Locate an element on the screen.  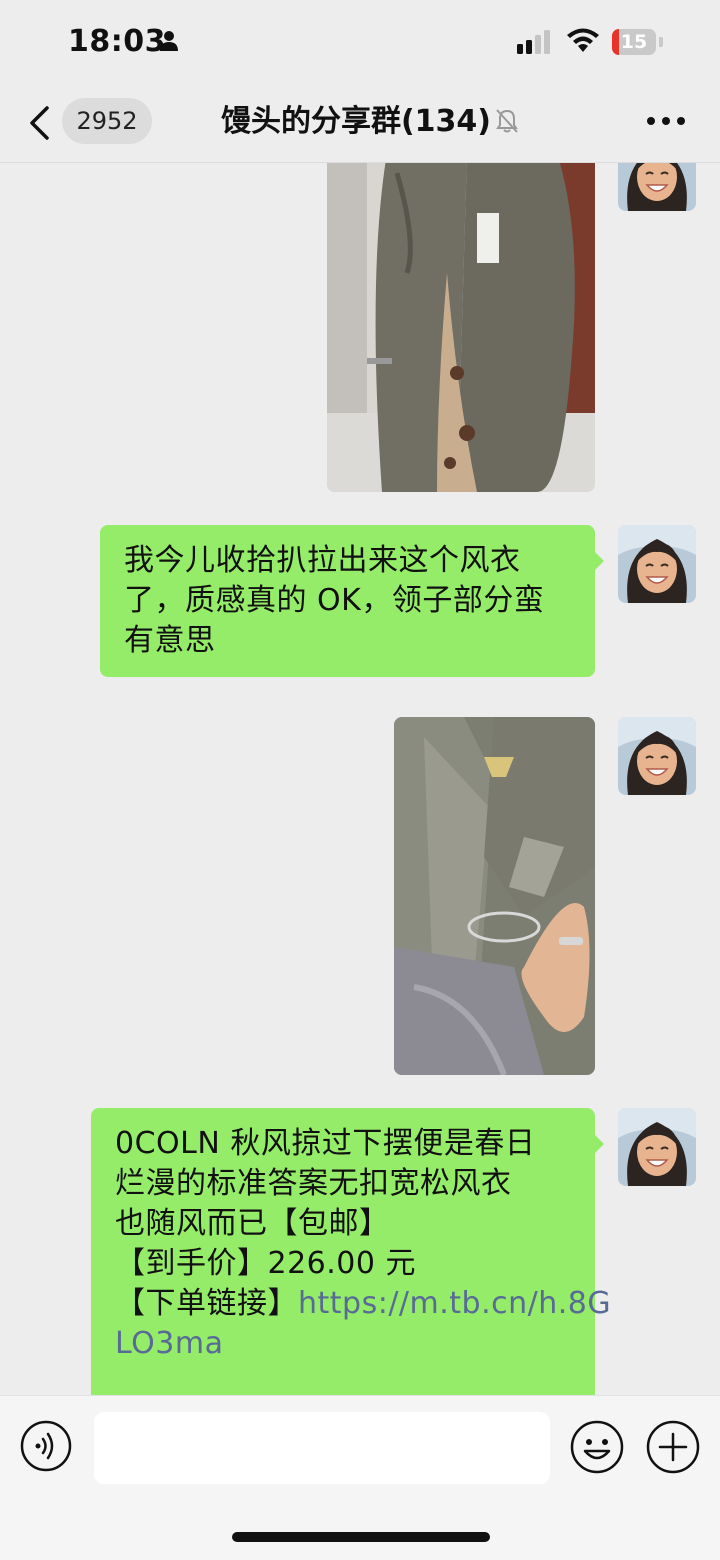
photo-coat-collar-image is located at coordinates (494, 896).